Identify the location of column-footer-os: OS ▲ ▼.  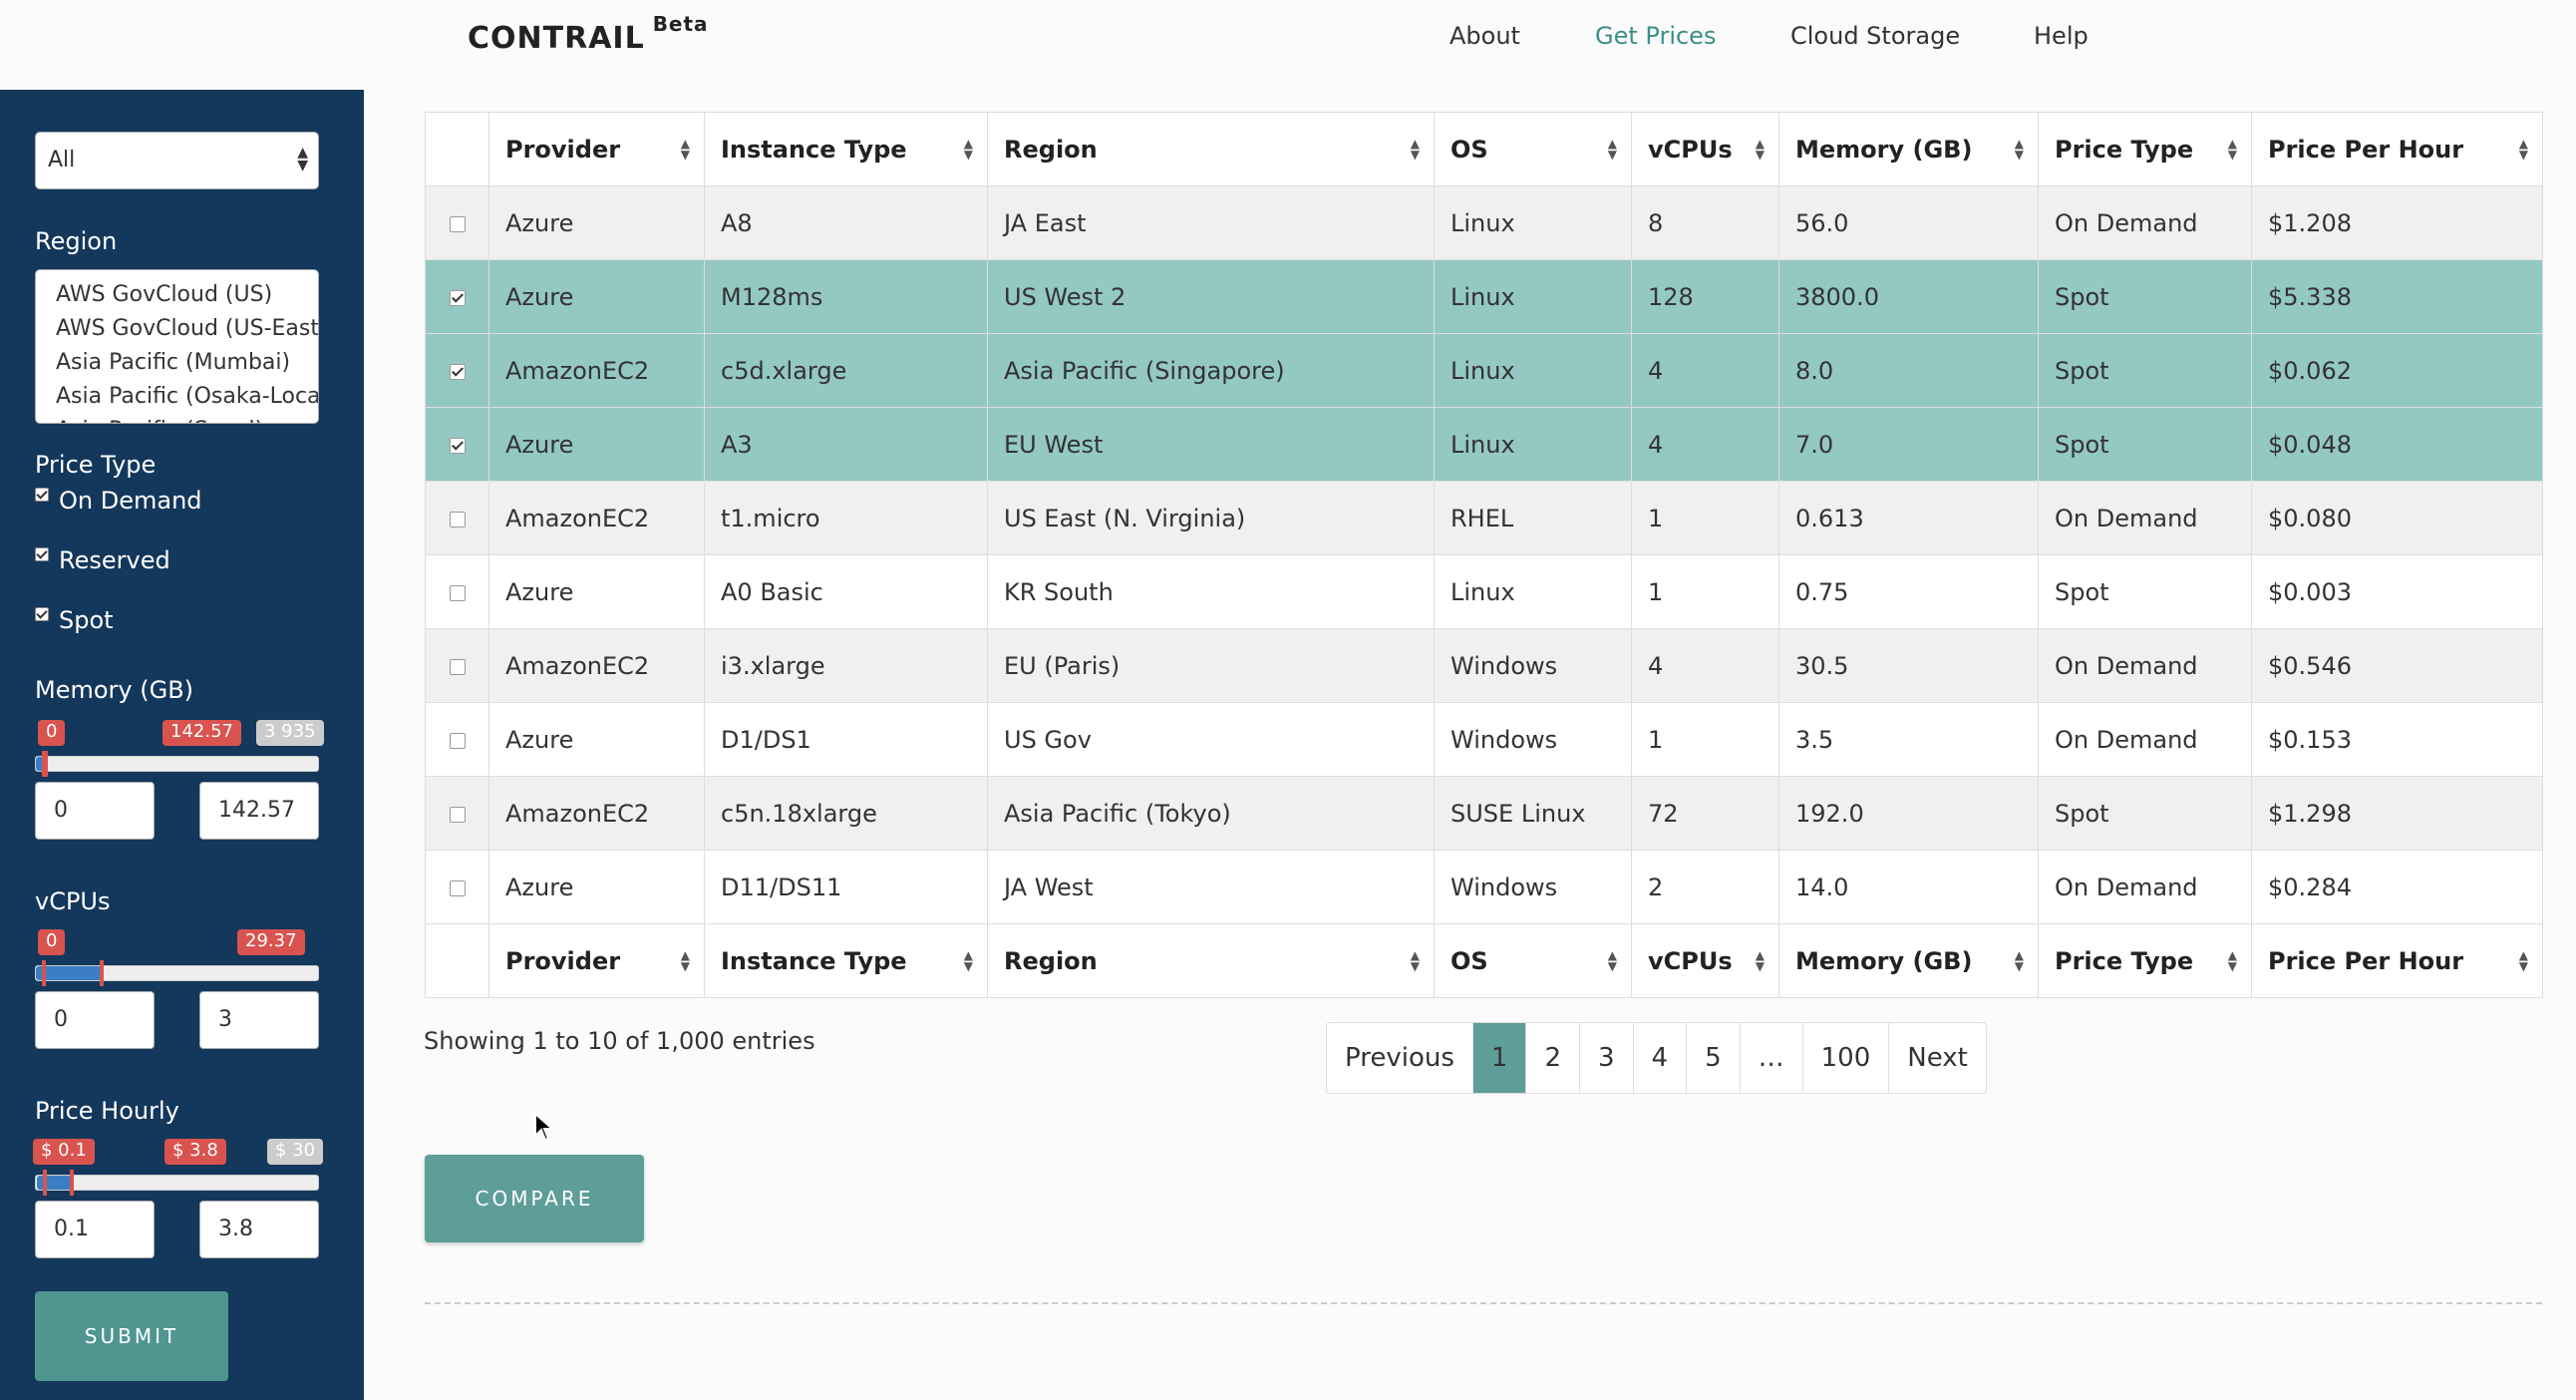
(1533, 961).